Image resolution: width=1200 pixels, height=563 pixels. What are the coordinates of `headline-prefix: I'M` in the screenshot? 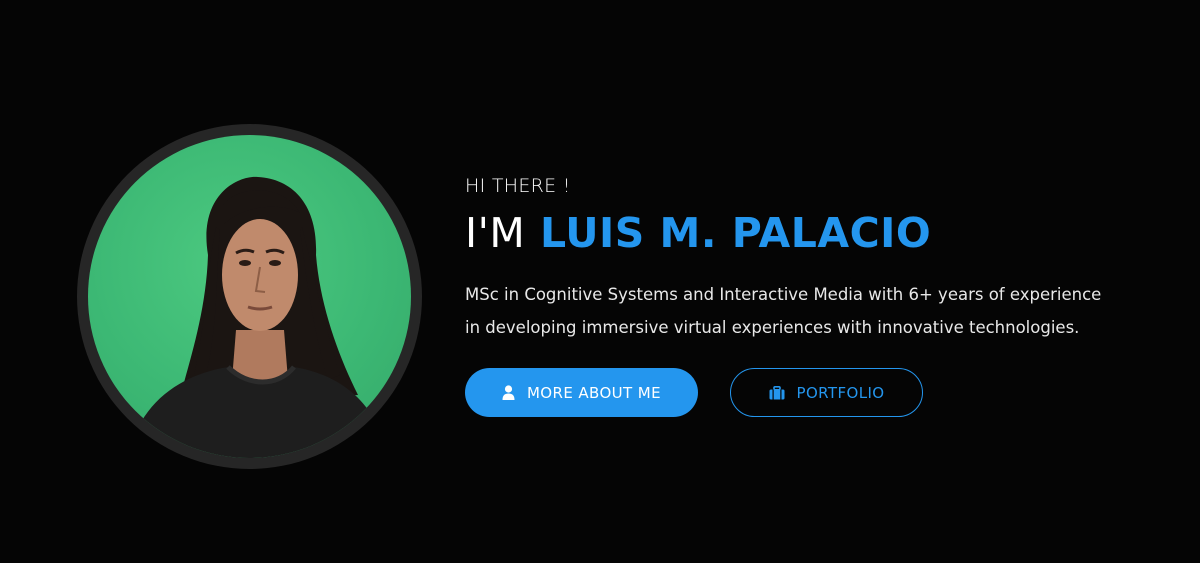 It's located at (495, 233).